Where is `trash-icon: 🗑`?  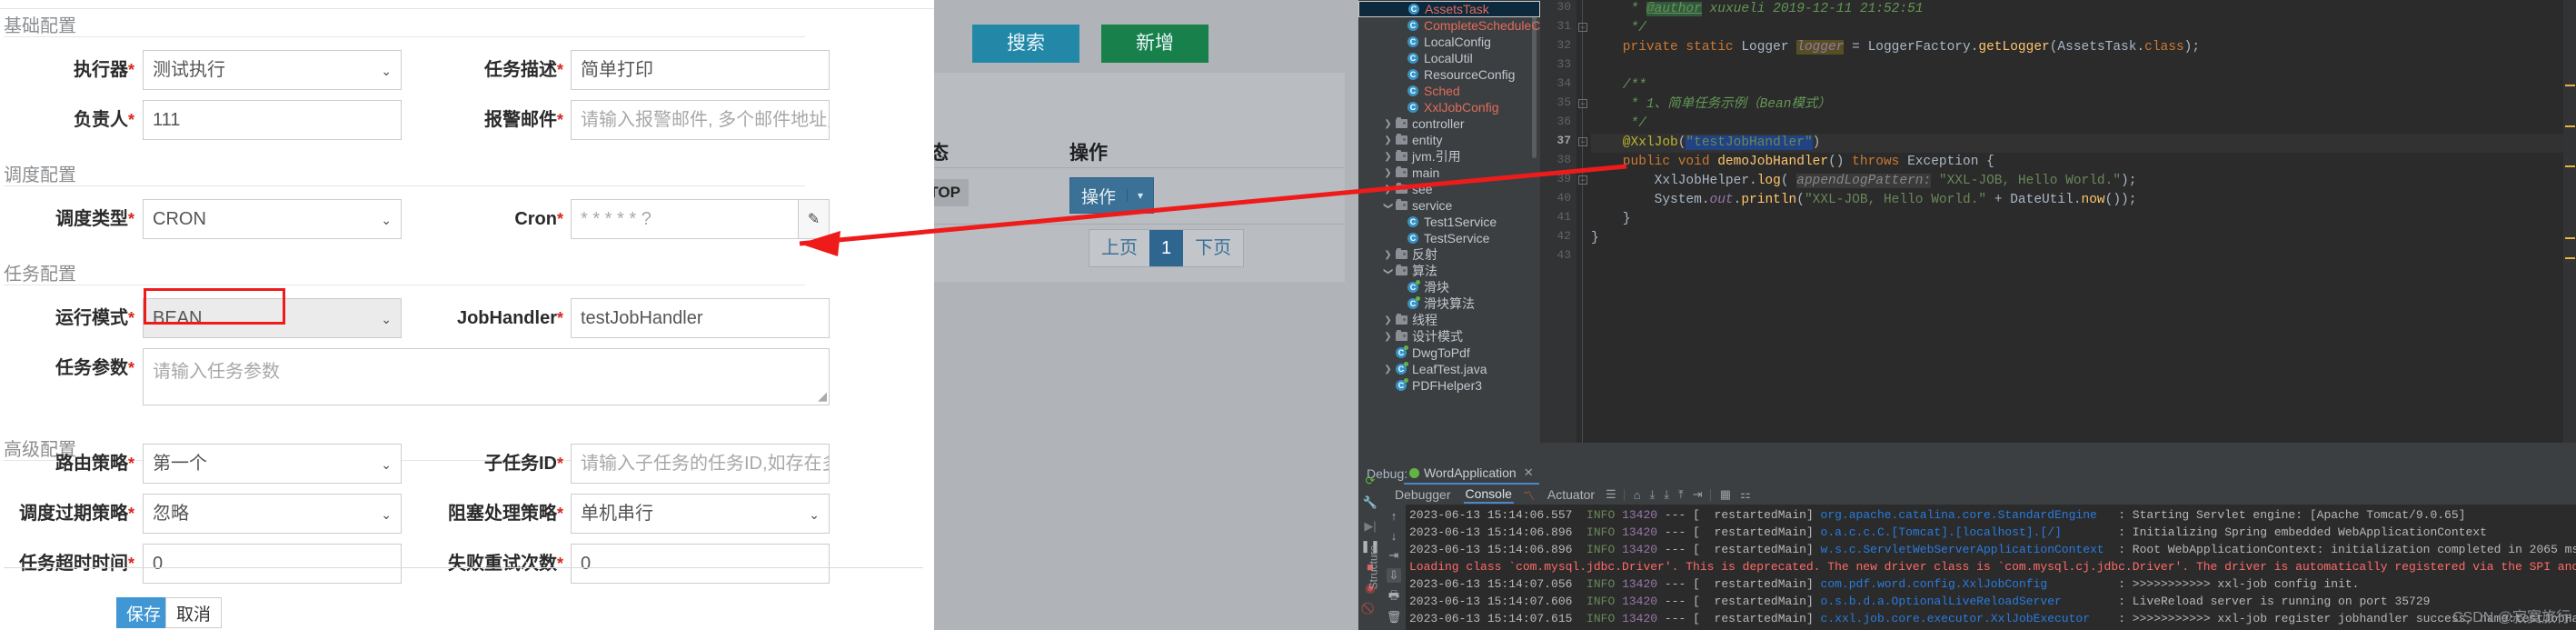
trash-icon: 🗑 is located at coordinates (1395, 617).